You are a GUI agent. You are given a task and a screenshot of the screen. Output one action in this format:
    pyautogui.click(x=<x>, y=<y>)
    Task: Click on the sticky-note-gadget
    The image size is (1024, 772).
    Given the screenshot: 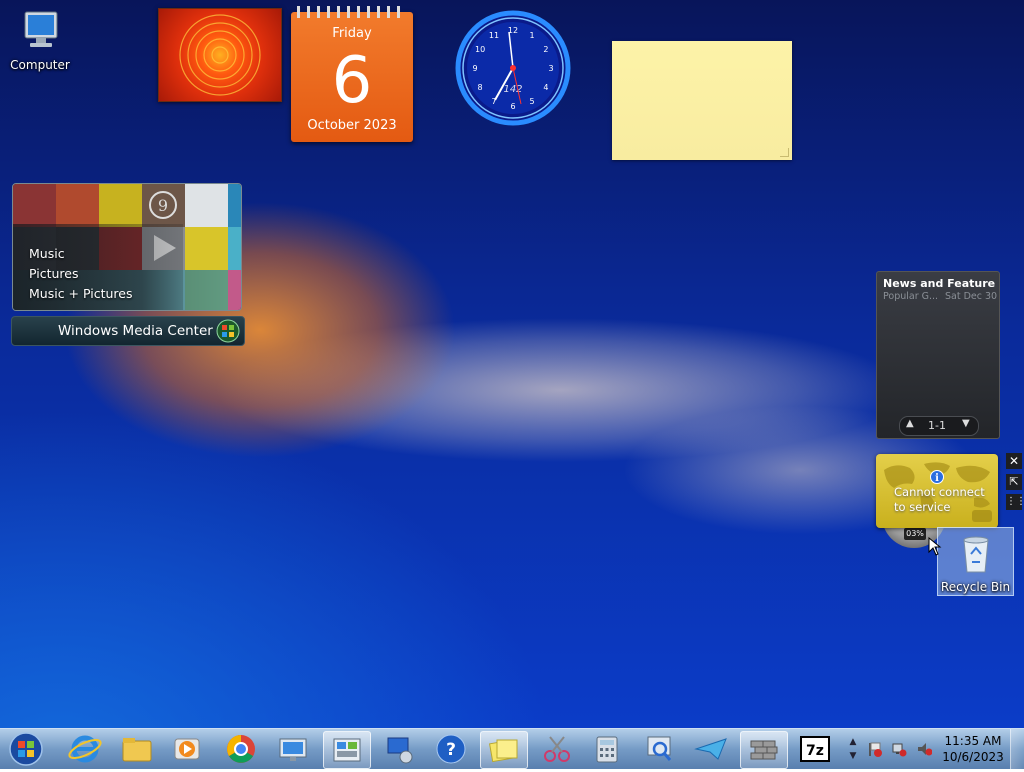 What is the action you would take?
    pyautogui.click(x=702, y=100)
    